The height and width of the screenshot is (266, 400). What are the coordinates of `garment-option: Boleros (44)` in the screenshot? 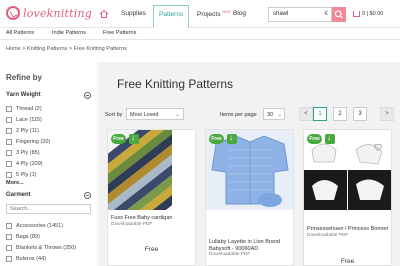 It's located at (26, 259).